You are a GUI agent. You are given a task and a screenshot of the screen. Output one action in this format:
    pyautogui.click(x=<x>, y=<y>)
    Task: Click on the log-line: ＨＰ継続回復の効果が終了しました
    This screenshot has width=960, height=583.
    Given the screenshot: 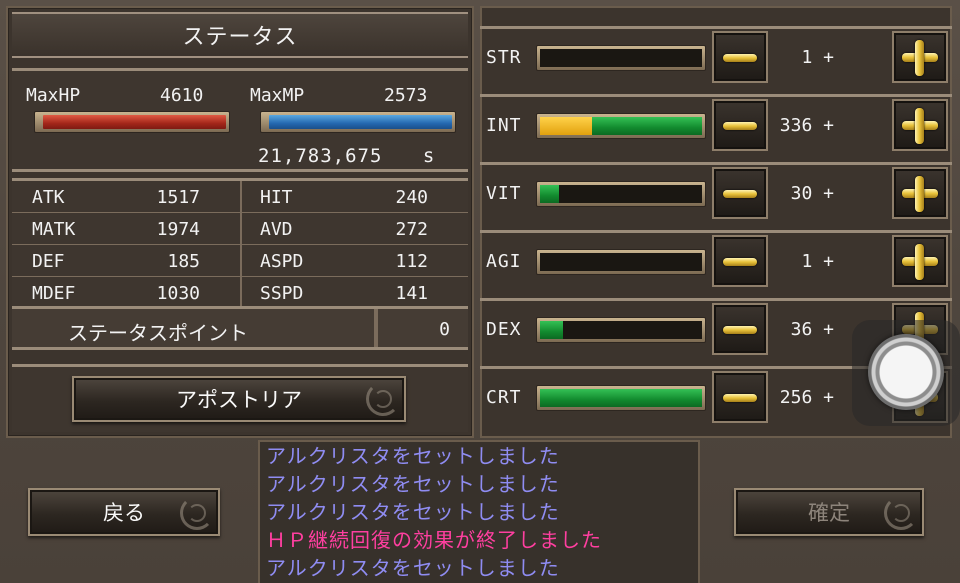 What is the action you would take?
    pyautogui.click(x=434, y=540)
    